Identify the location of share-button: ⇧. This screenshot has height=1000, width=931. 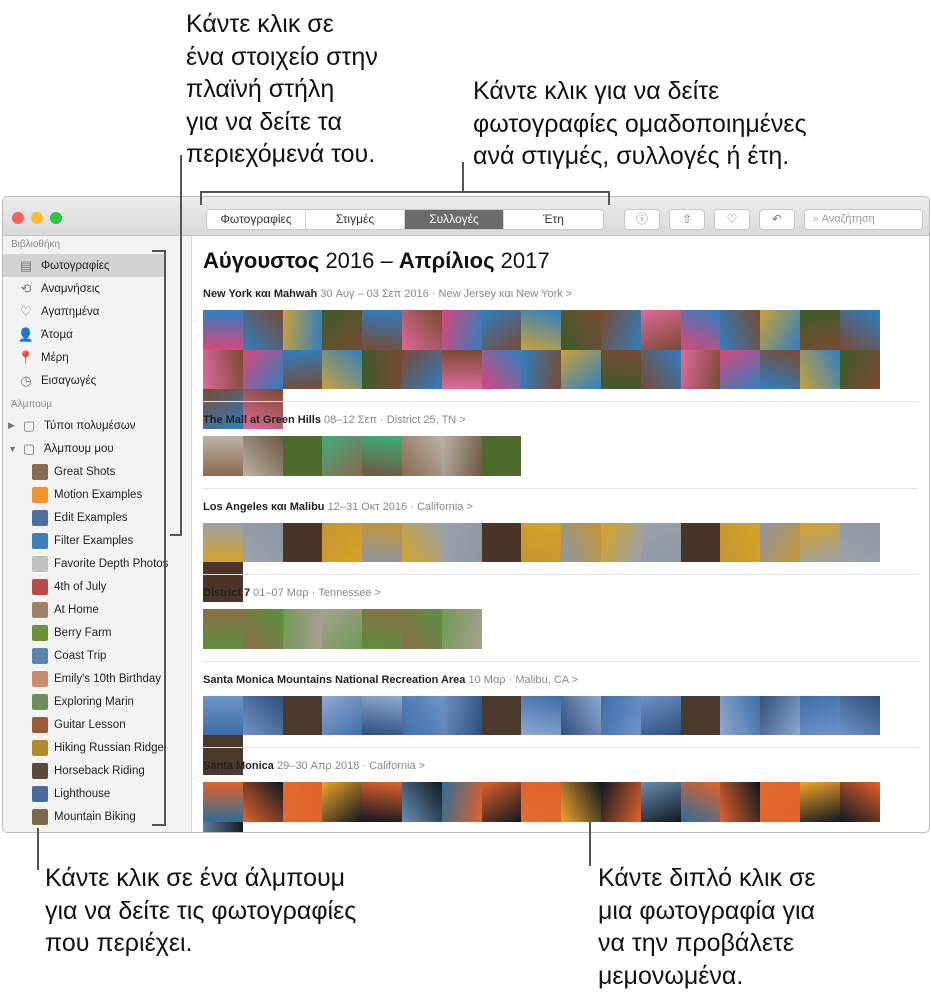
(687, 219).